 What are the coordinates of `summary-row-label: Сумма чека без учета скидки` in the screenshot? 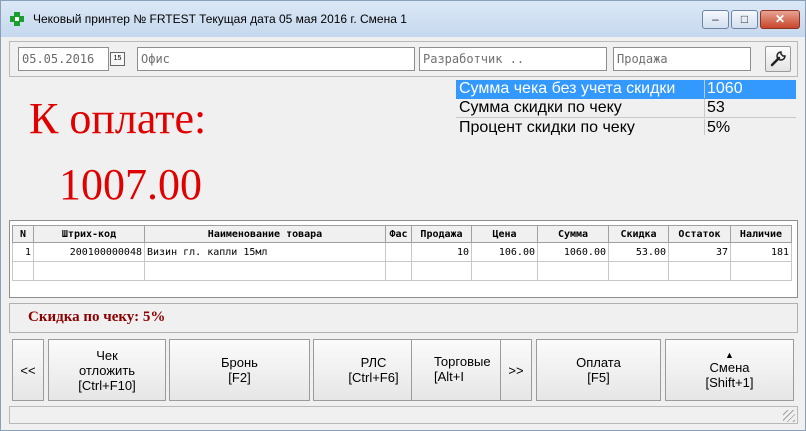 It's located at (567, 88).